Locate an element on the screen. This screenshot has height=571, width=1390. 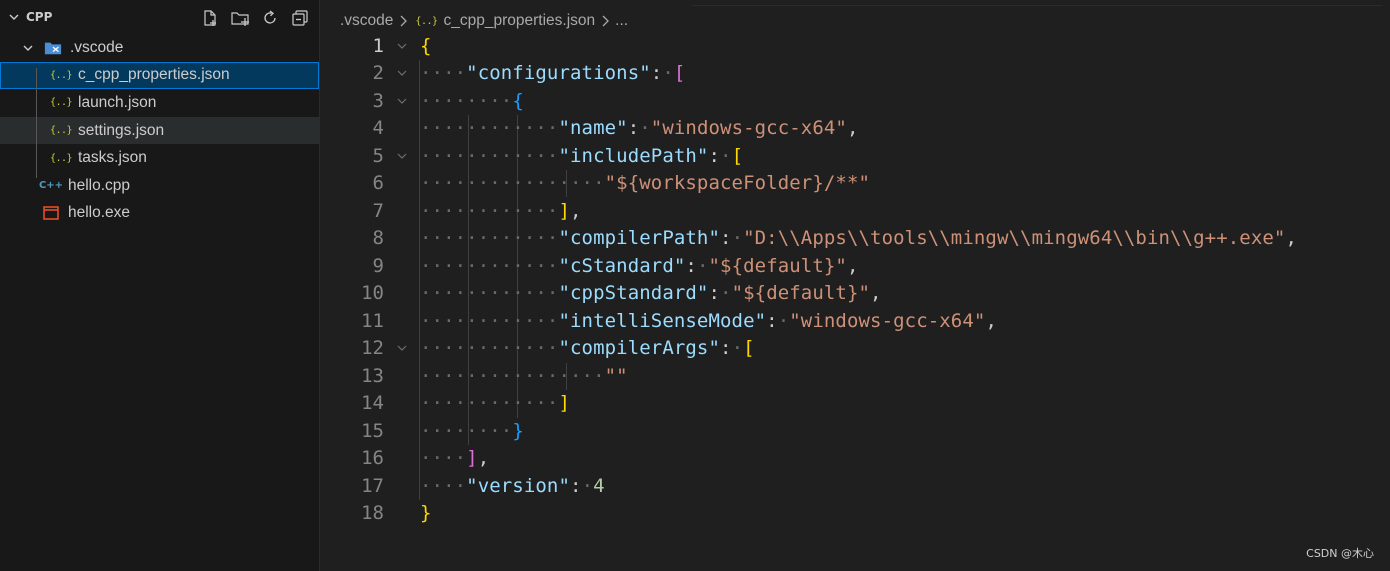
code-line: 7 ············], is located at coordinates (855, 211).